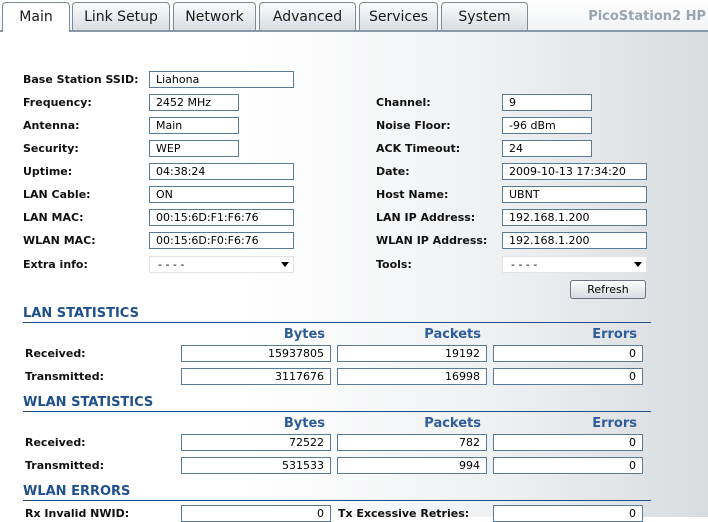 Image resolution: width=708 pixels, height=522 pixels. I want to click on lan-ip-field: 192.168.1.200, so click(574, 217).